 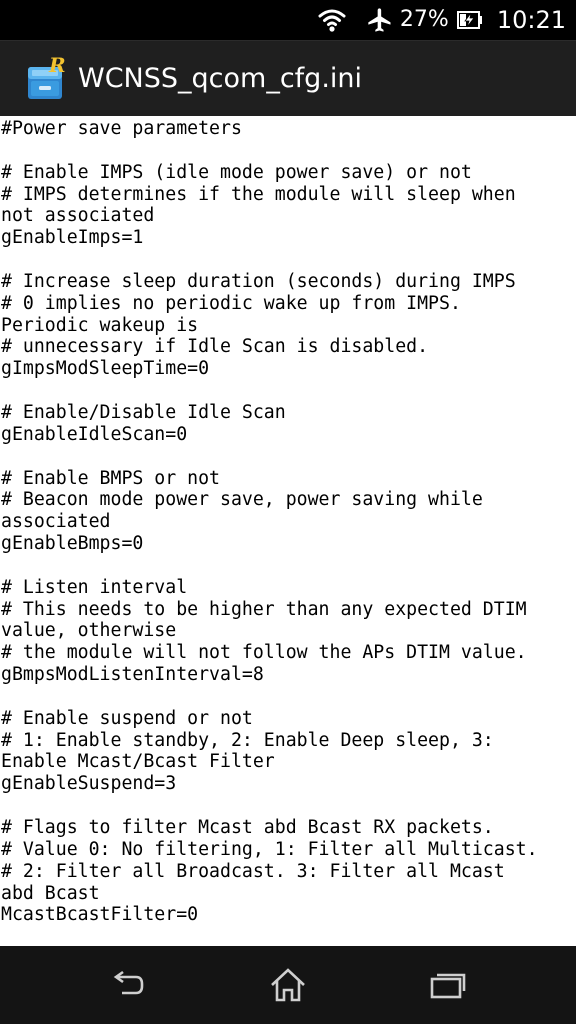 I want to click on action-bar: R WCNSS_qcom_cfg.ini, so click(x=288, y=78).